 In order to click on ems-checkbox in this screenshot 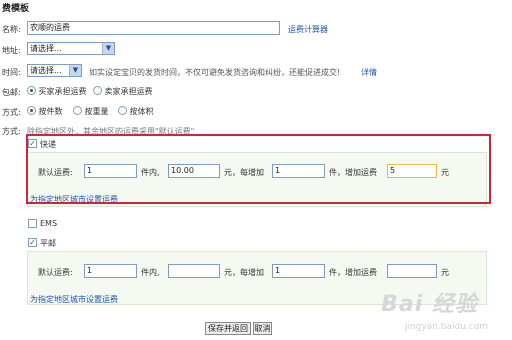, I will do `click(32, 223)`.